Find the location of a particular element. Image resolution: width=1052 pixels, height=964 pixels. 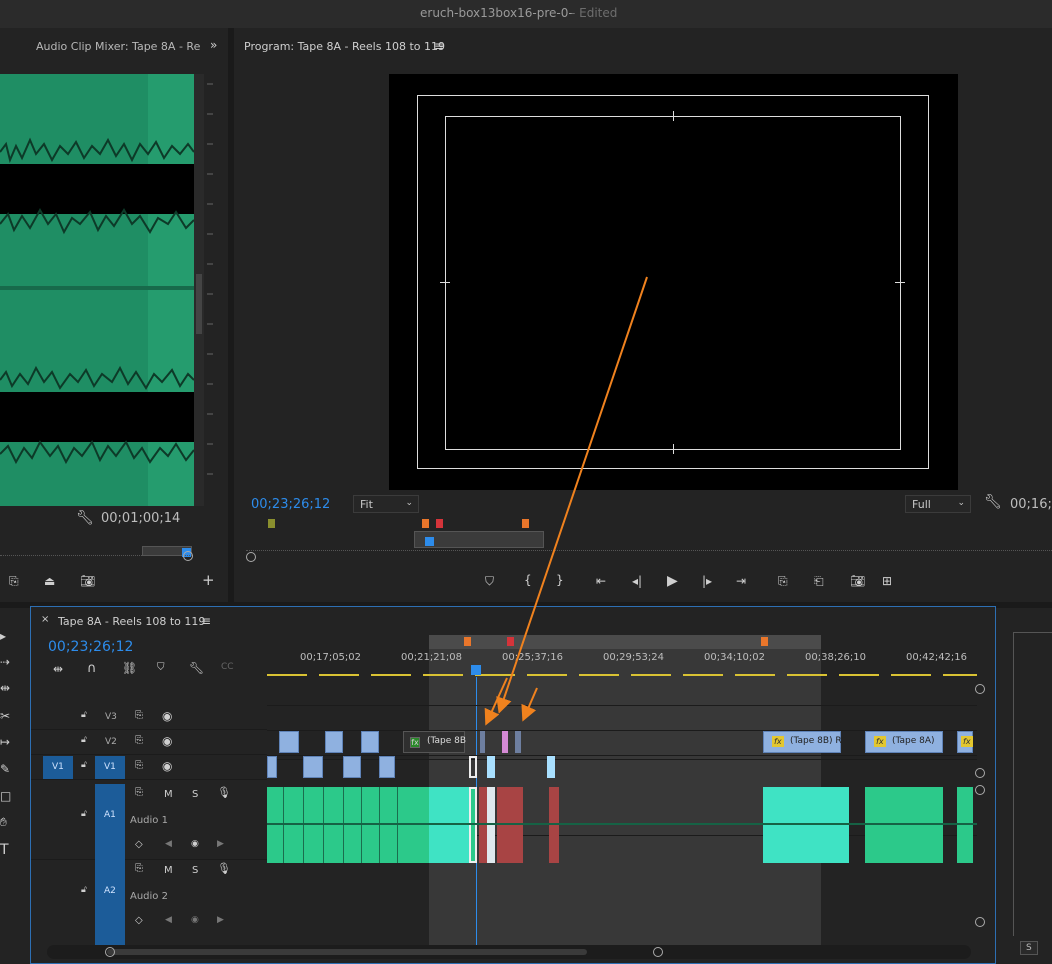

annotation-arrows is located at coordinates (566, 501).